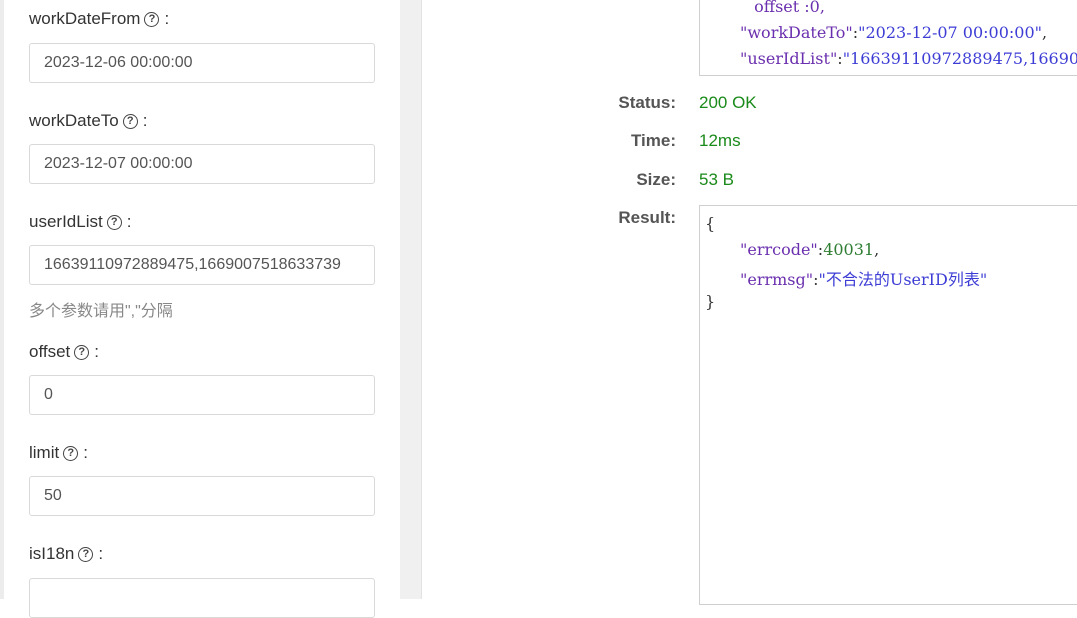  I want to click on time-value: 12ms, so click(720, 140).